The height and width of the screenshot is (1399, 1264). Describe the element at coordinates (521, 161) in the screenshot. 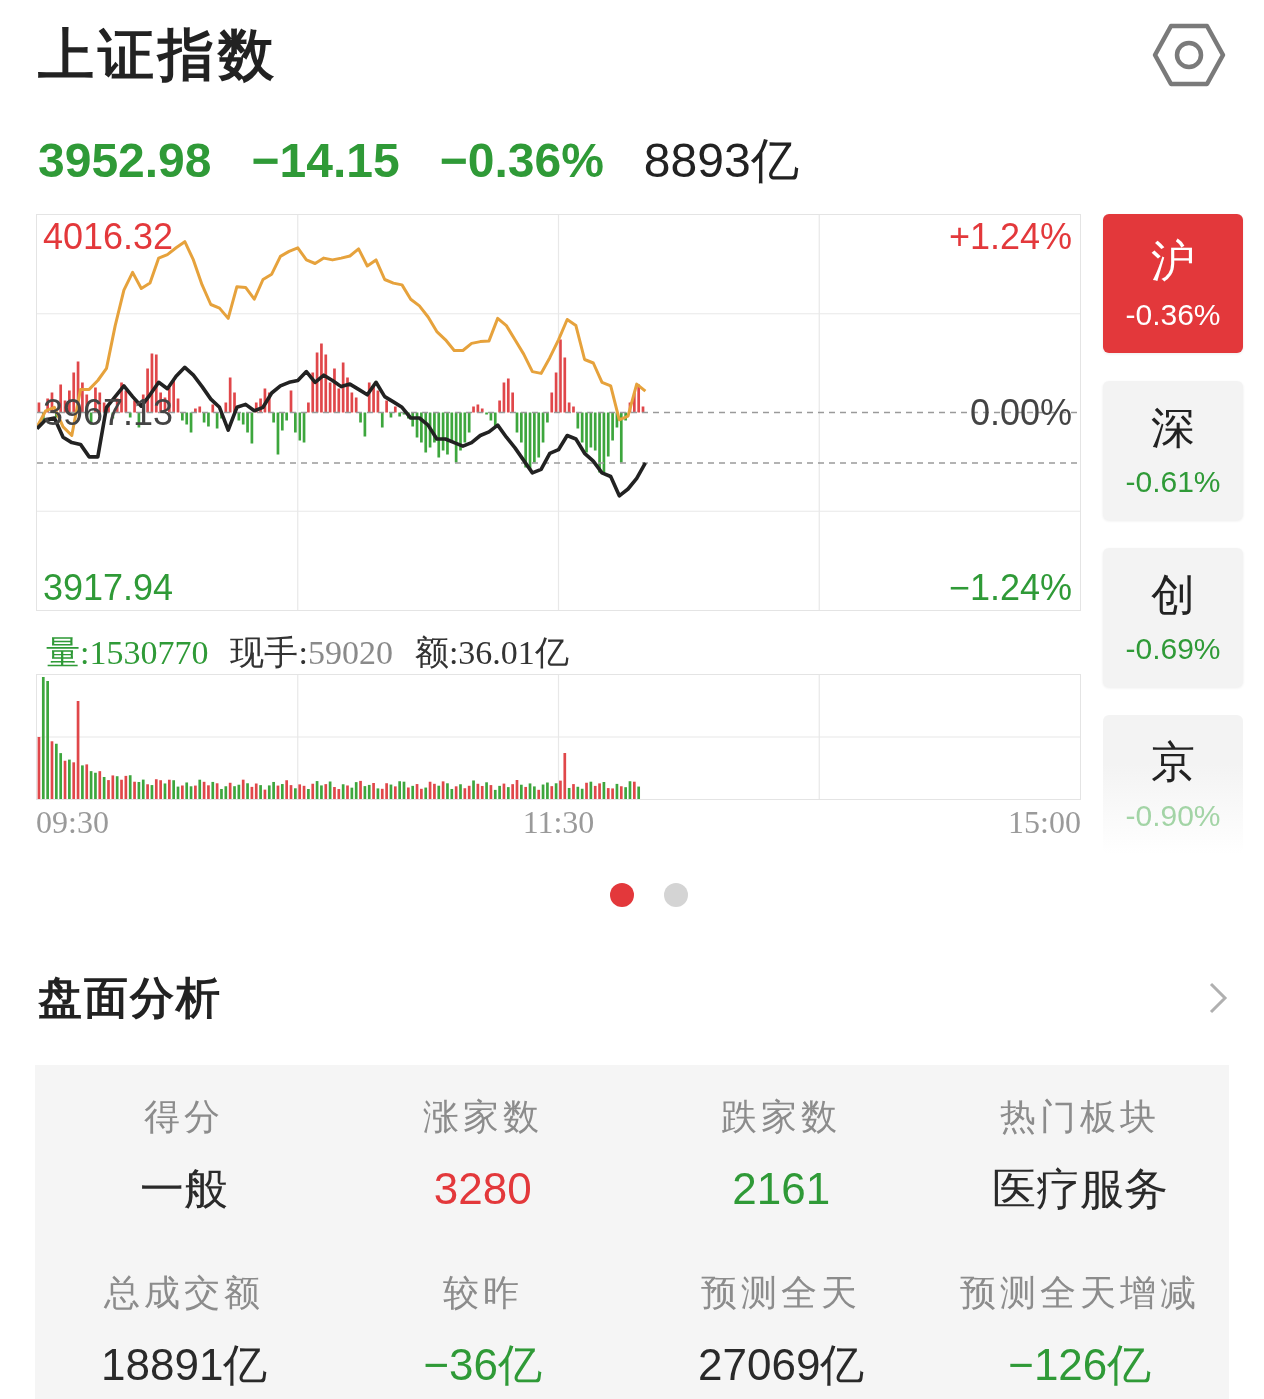

I see `percent-change: −0.36%` at that location.